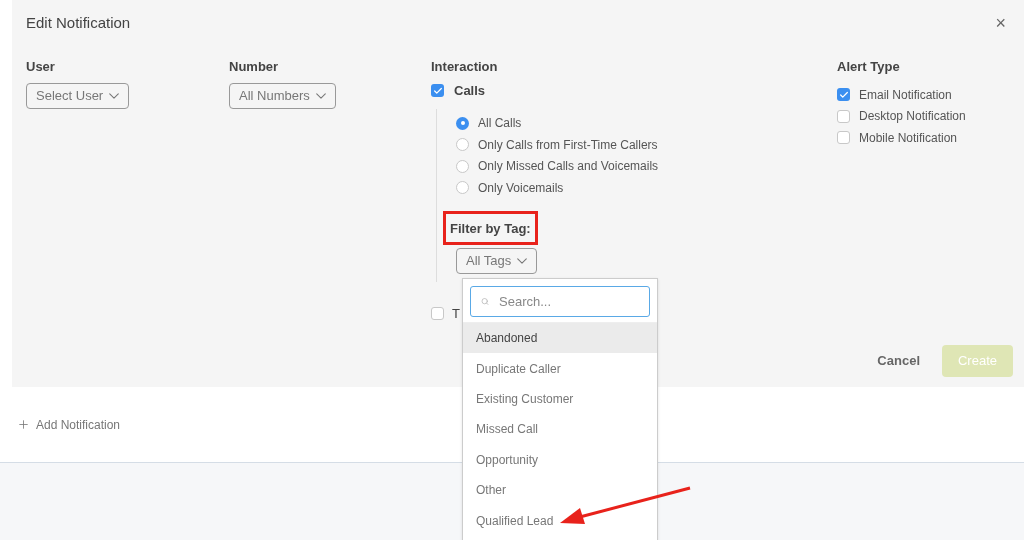 This screenshot has width=1024, height=540. I want to click on checkbox, so click(437, 313).